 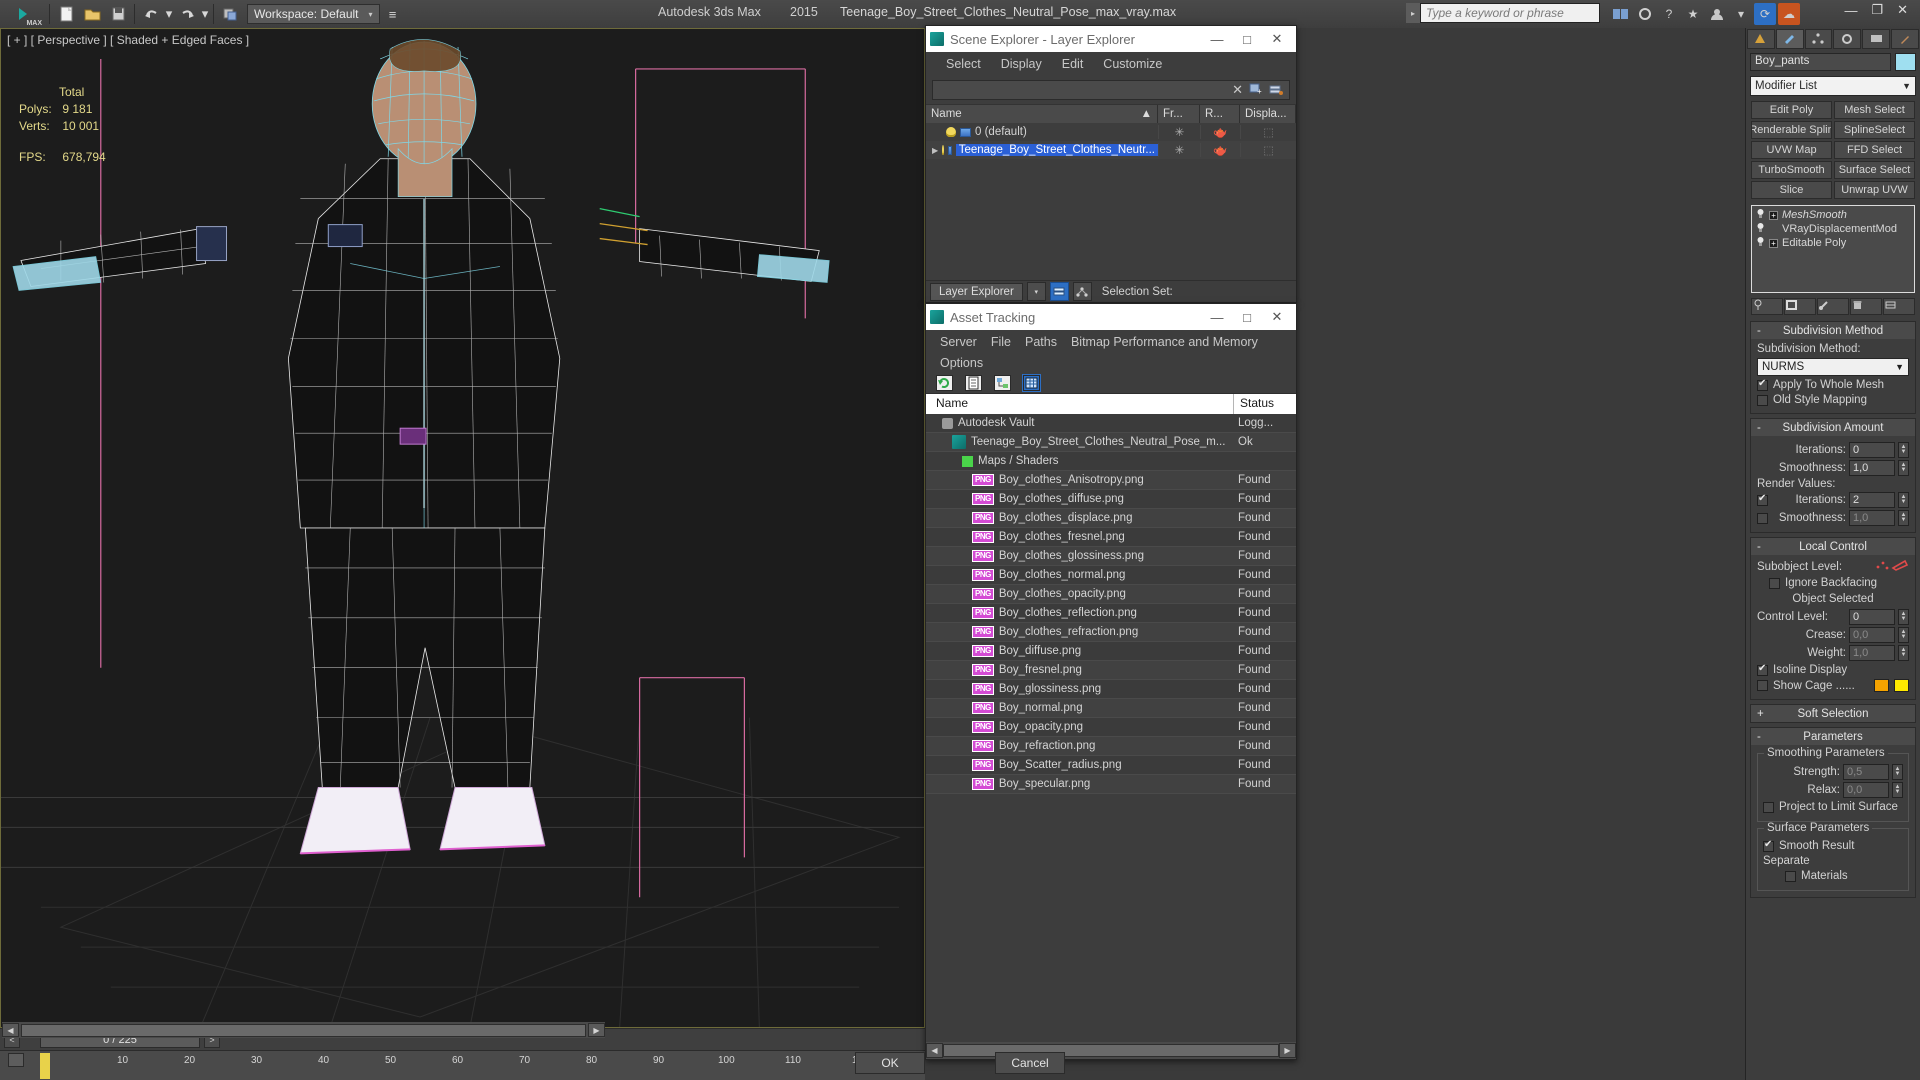 I want to click on tab-utilities, so click(x=1905, y=39).